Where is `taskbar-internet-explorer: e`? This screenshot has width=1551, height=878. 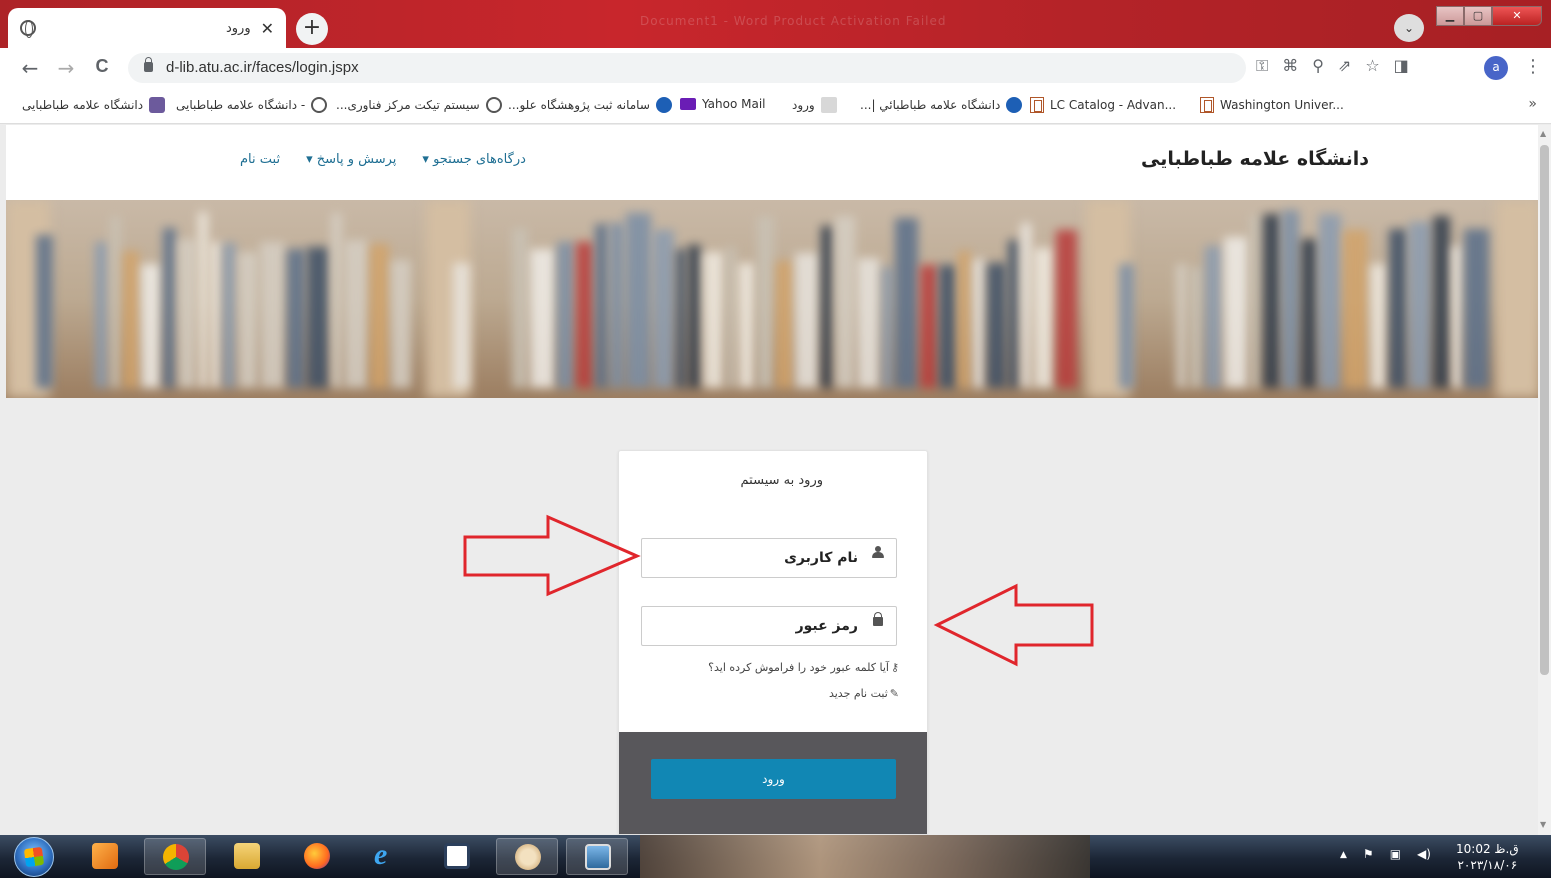
taskbar-internet-explorer: e is located at coordinates (387, 856).